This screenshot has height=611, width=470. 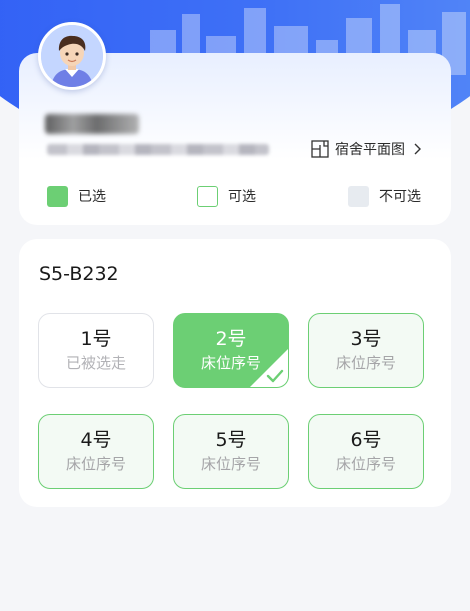 I want to click on bed-subtitle: 已被选走, so click(x=95, y=363).